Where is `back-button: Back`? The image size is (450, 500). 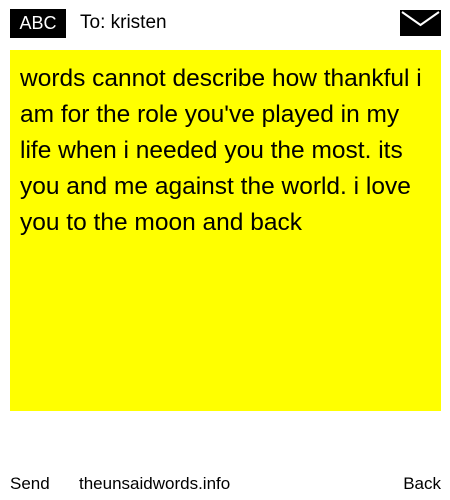 back-button: Back is located at coordinates (422, 484).